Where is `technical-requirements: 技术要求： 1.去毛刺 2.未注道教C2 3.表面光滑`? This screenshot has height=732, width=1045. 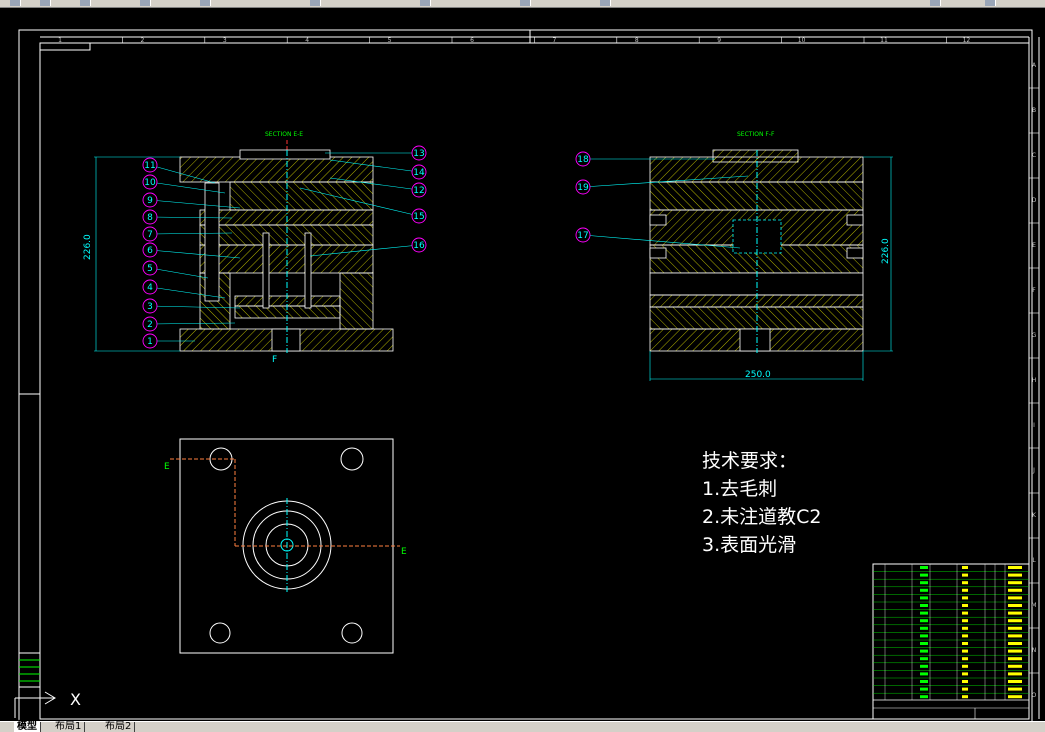 technical-requirements: 技术要求： 1.去毛刺 2.未注道教C2 3.表面光滑 is located at coordinates (761, 503).